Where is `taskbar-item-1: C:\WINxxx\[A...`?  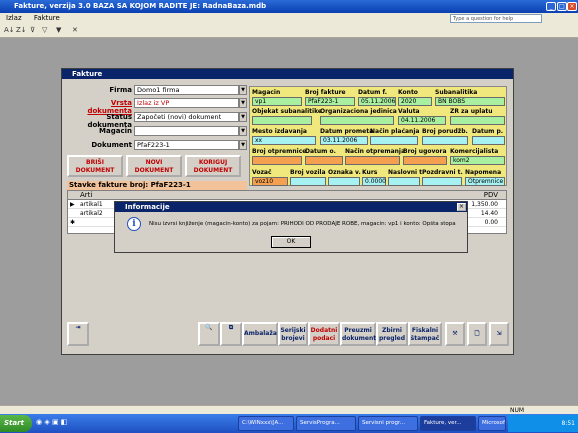 taskbar-item-1: C:\WINxxx\[A... is located at coordinates (266, 423).